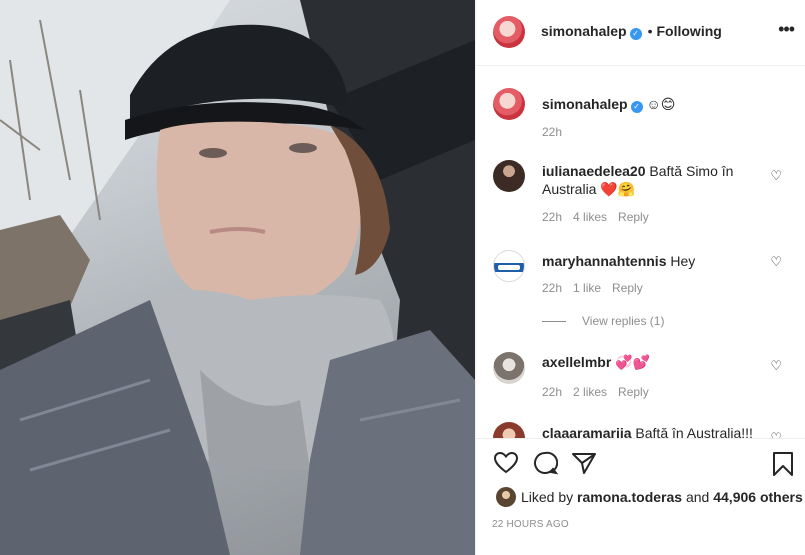 This screenshot has height=555, width=805. What do you see at coordinates (654, 362) in the screenshot?
I see `comment-text-wrap: axellelmbr 💞💕` at bounding box center [654, 362].